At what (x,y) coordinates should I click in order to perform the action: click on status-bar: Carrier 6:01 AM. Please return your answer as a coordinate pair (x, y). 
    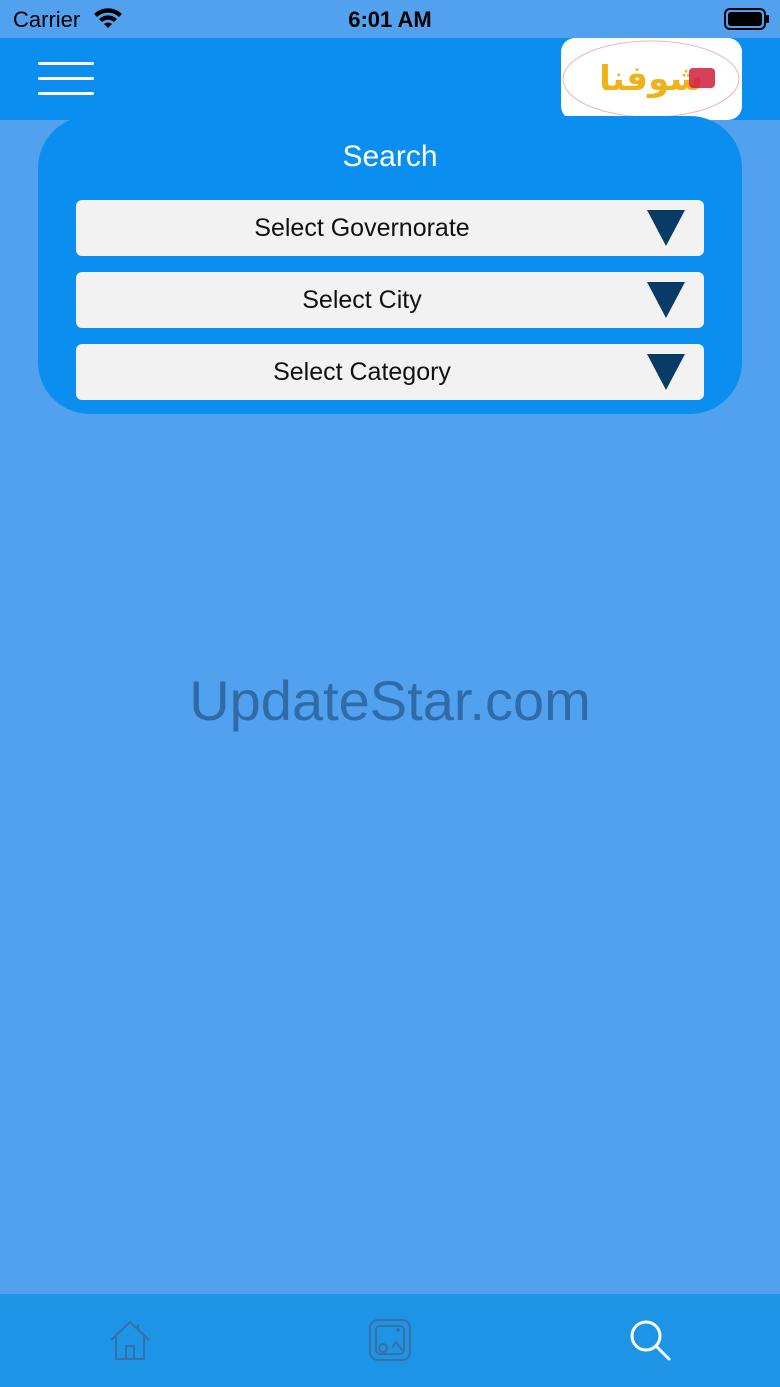
    Looking at the image, I should click on (390, 19).